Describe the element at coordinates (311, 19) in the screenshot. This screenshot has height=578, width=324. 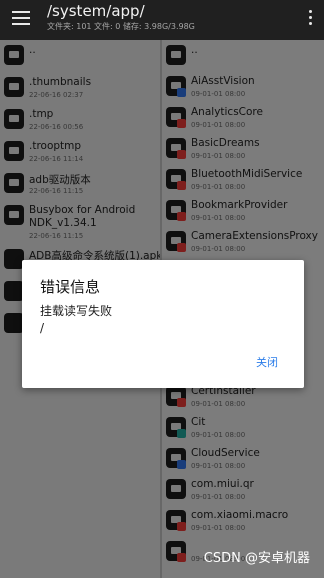
I see `more-options-icon` at that location.